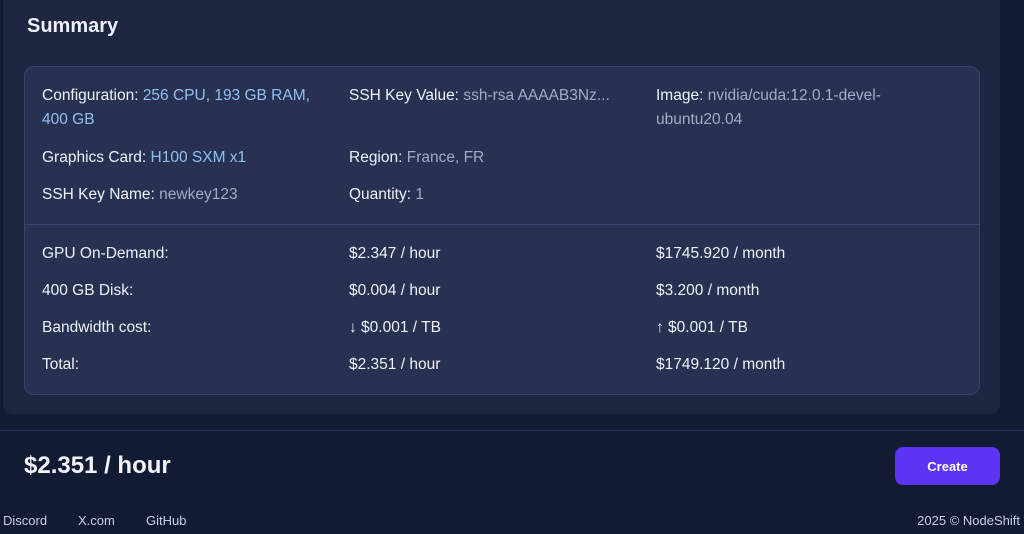  Describe the element at coordinates (699, 119) in the screenshot. I see `image-value-cont: ubuntu20.04` at that location.